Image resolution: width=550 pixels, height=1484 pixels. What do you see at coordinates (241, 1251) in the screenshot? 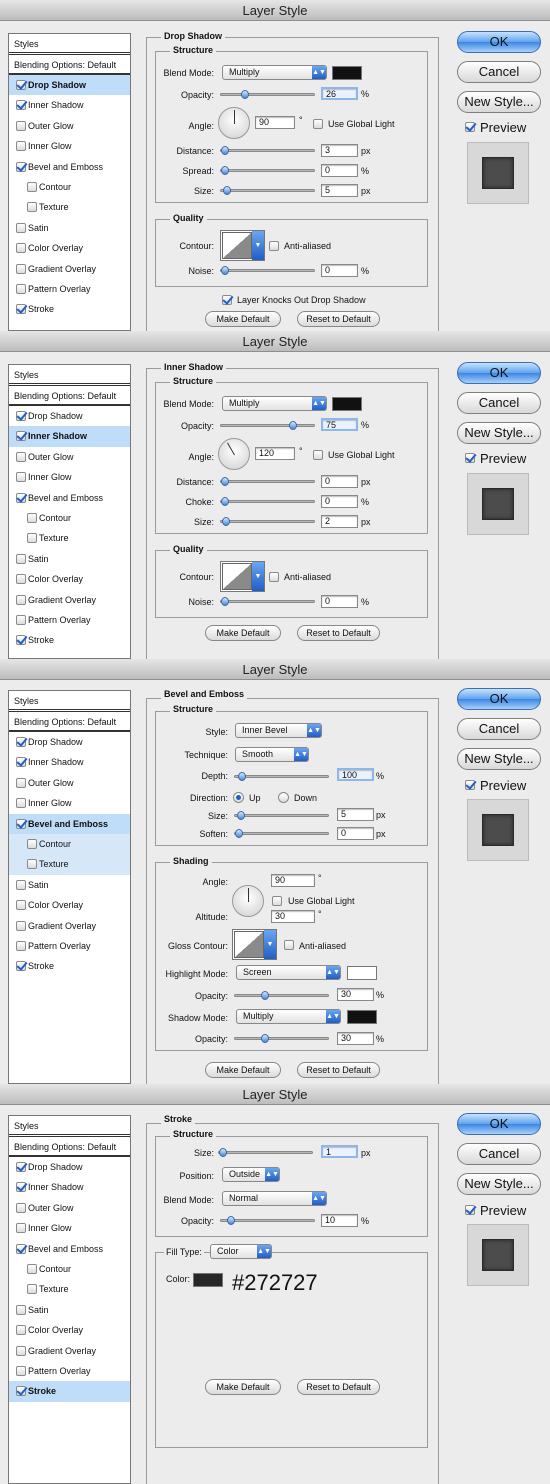
I see `fill-type-select: Color ▲▼` at bounding box center [241, 1251].